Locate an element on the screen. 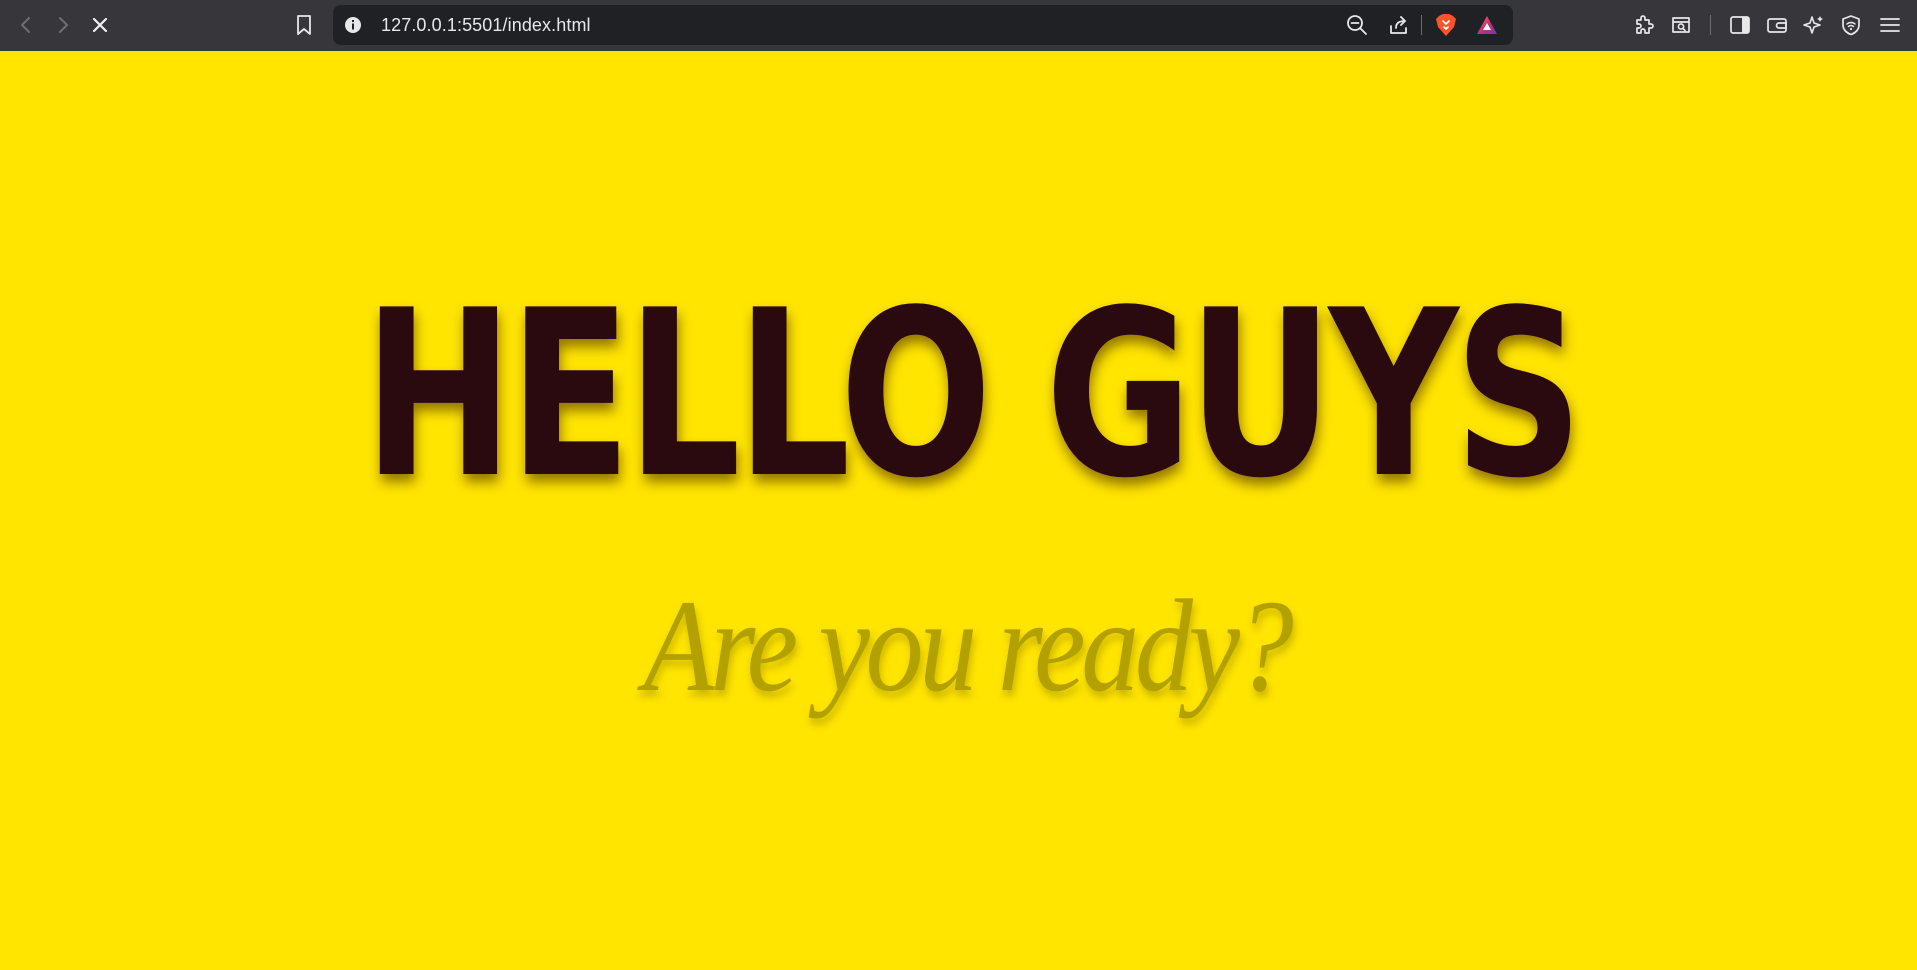  vpn-shield-icon is located at coordinates (1851, 25).